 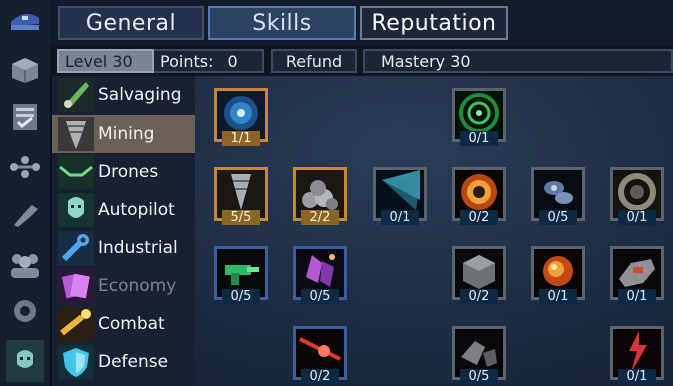 I want to click on skill-count: 1/1, so click(x=241, y=138).